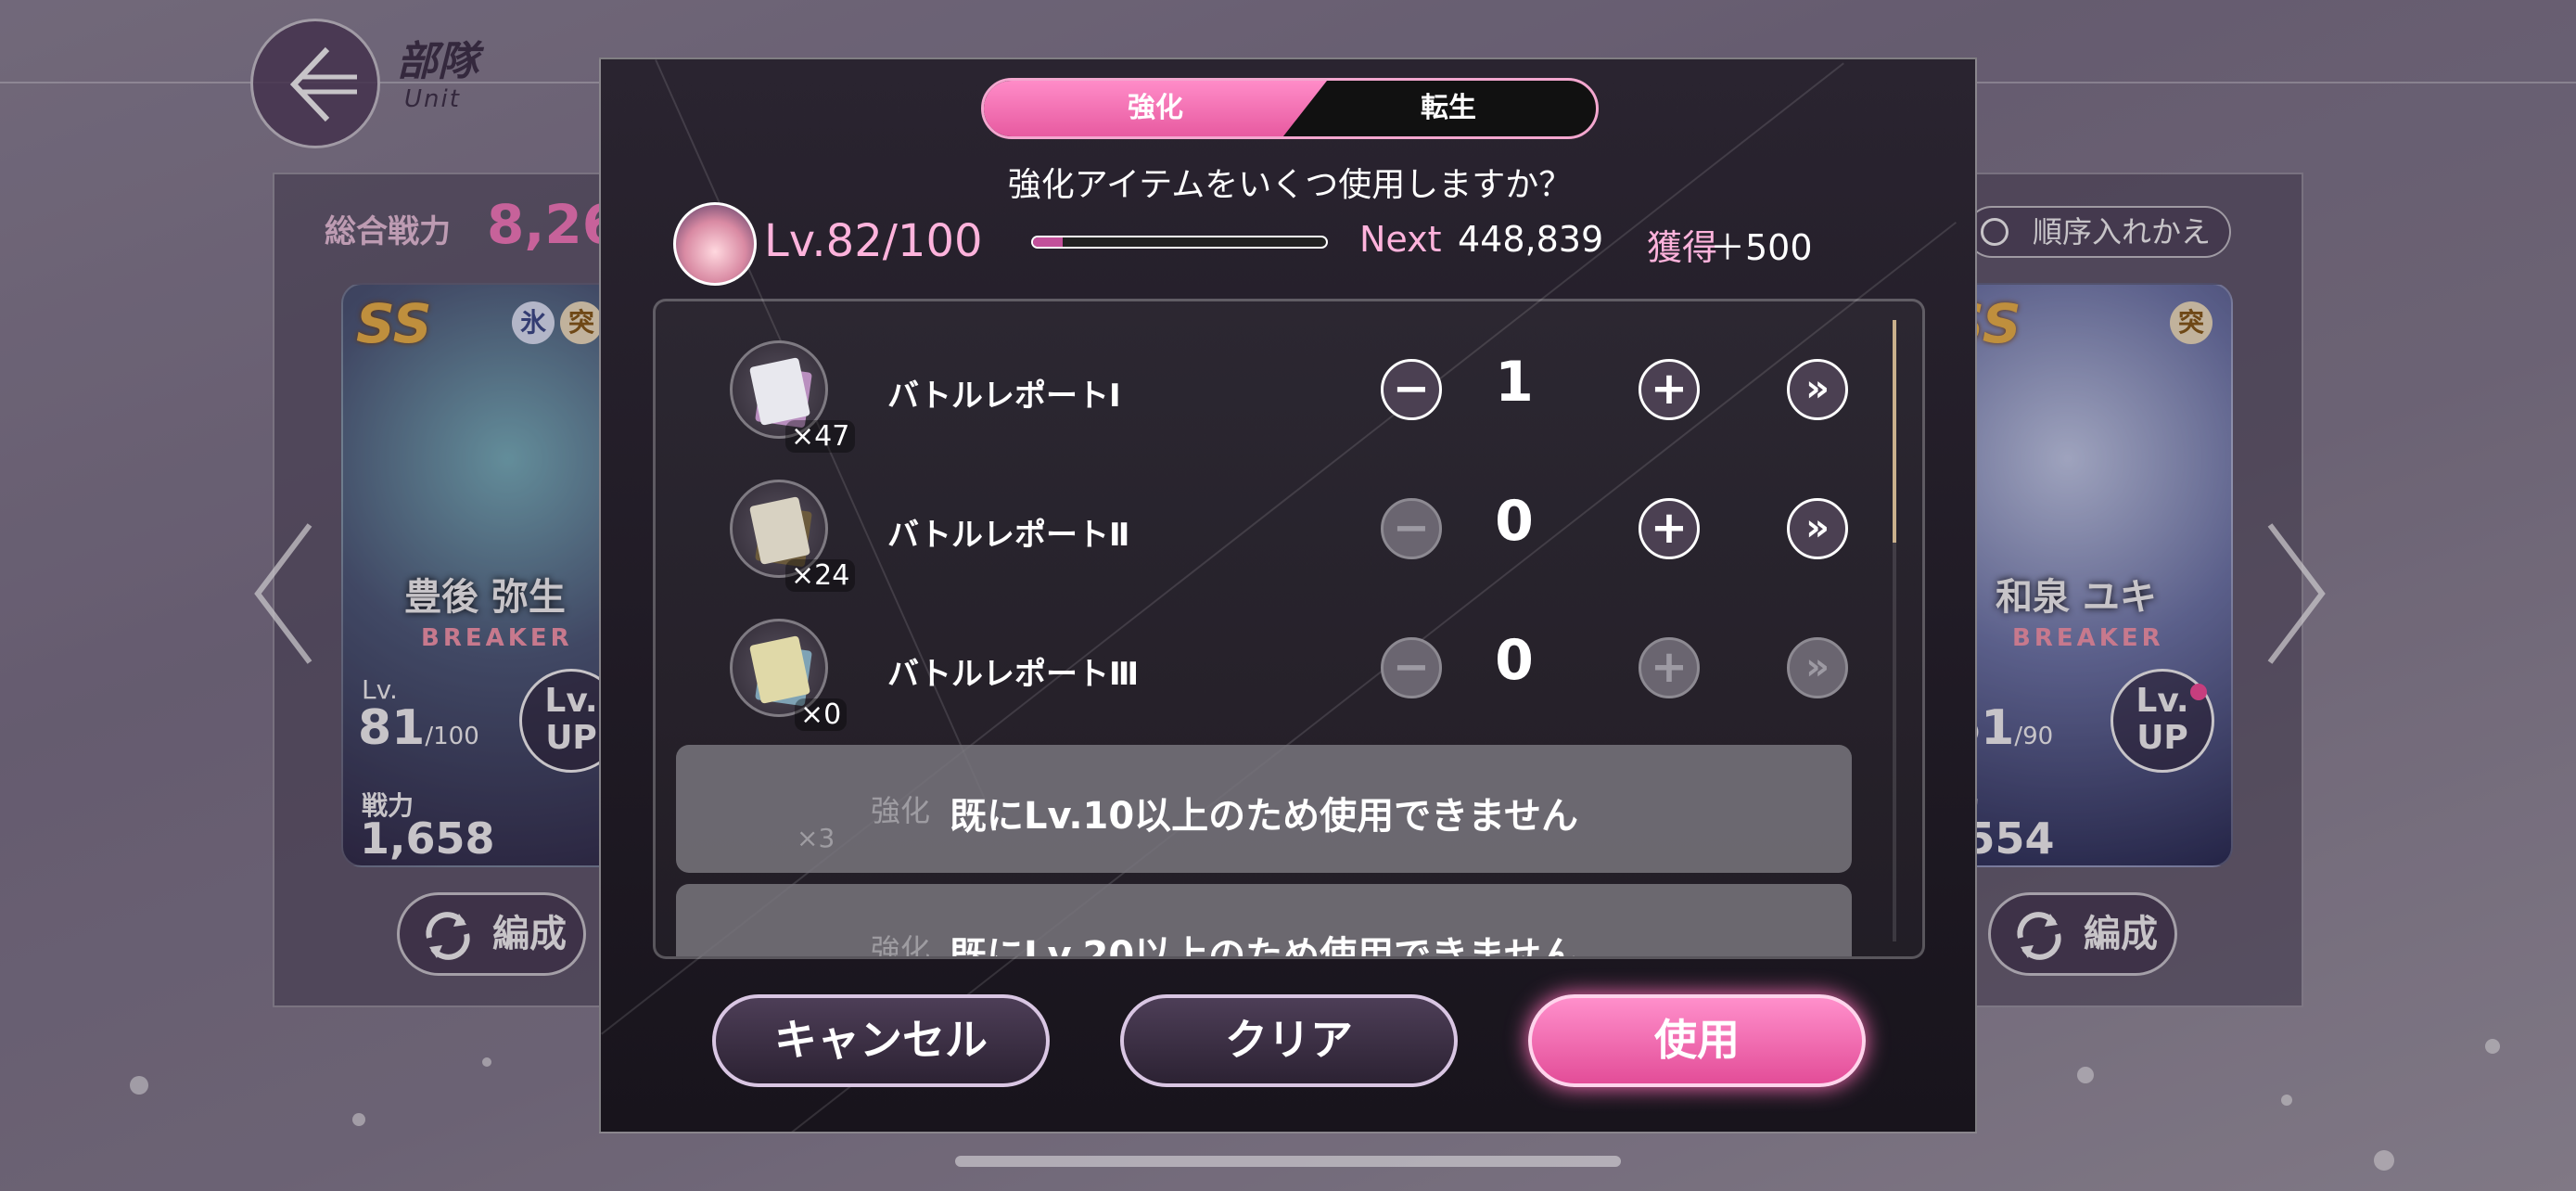  What do you see at coordinates (1258, 530) in the screenshot?
I see `item-row: ×24 バトルレポートⅡ − 0 + »` at bounding box center [1258, 530].